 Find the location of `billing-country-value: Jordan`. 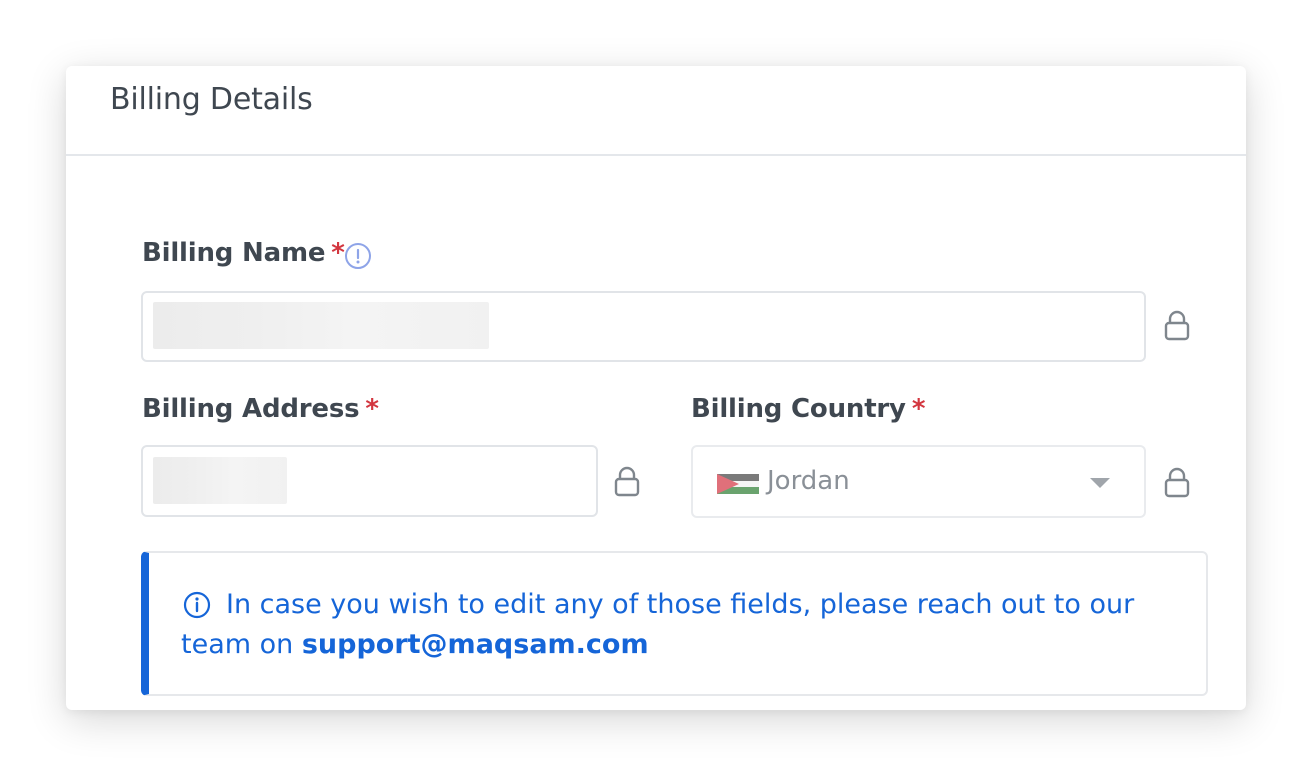

billing-country-value: Jordan is located at coordinates (808, 481).